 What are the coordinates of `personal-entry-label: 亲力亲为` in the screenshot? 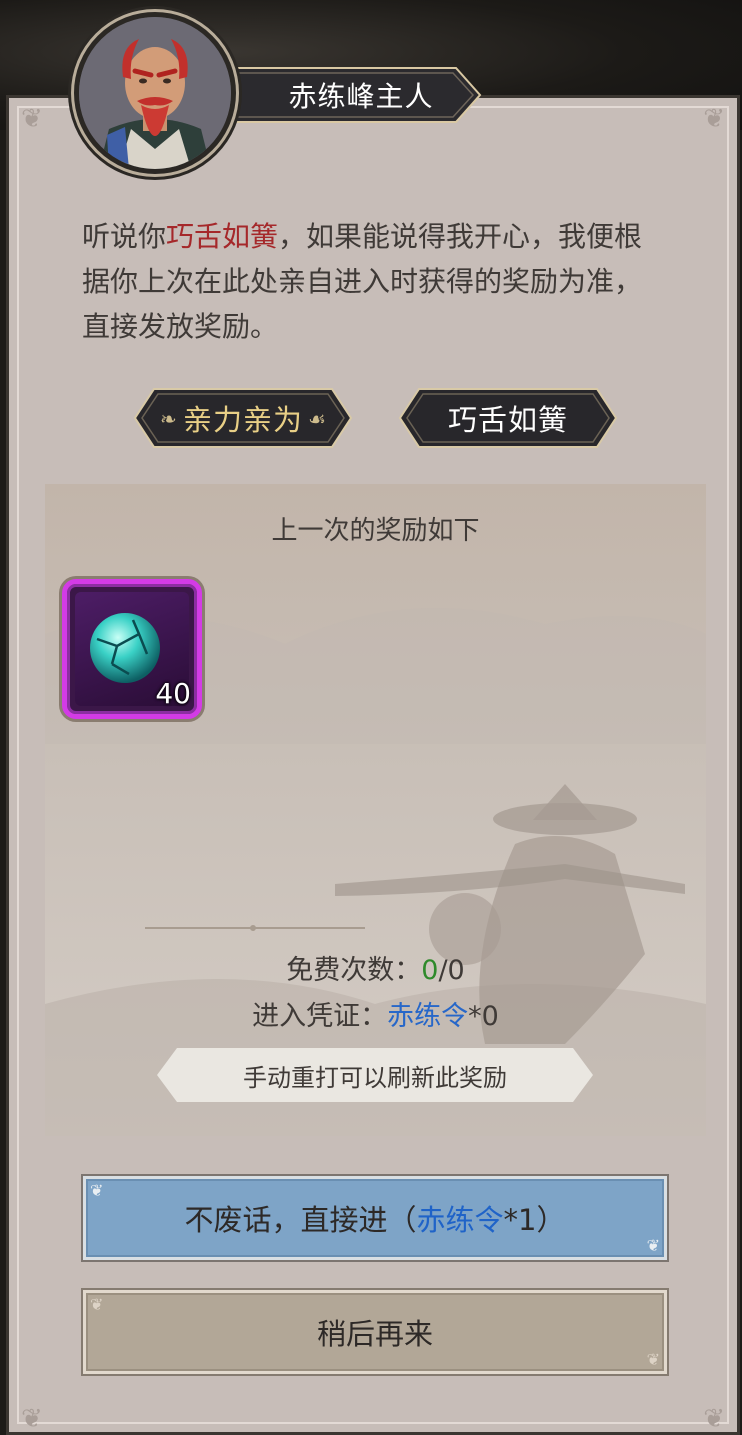 It's located at (242, 420).